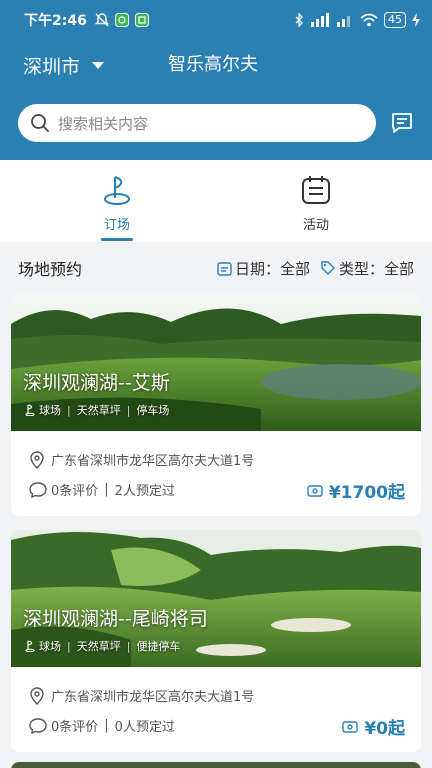  Describe the element at coordinates (102, 489) in the screenshot. I see `course-meta: 0条评价 | 2人预定过` at that location.